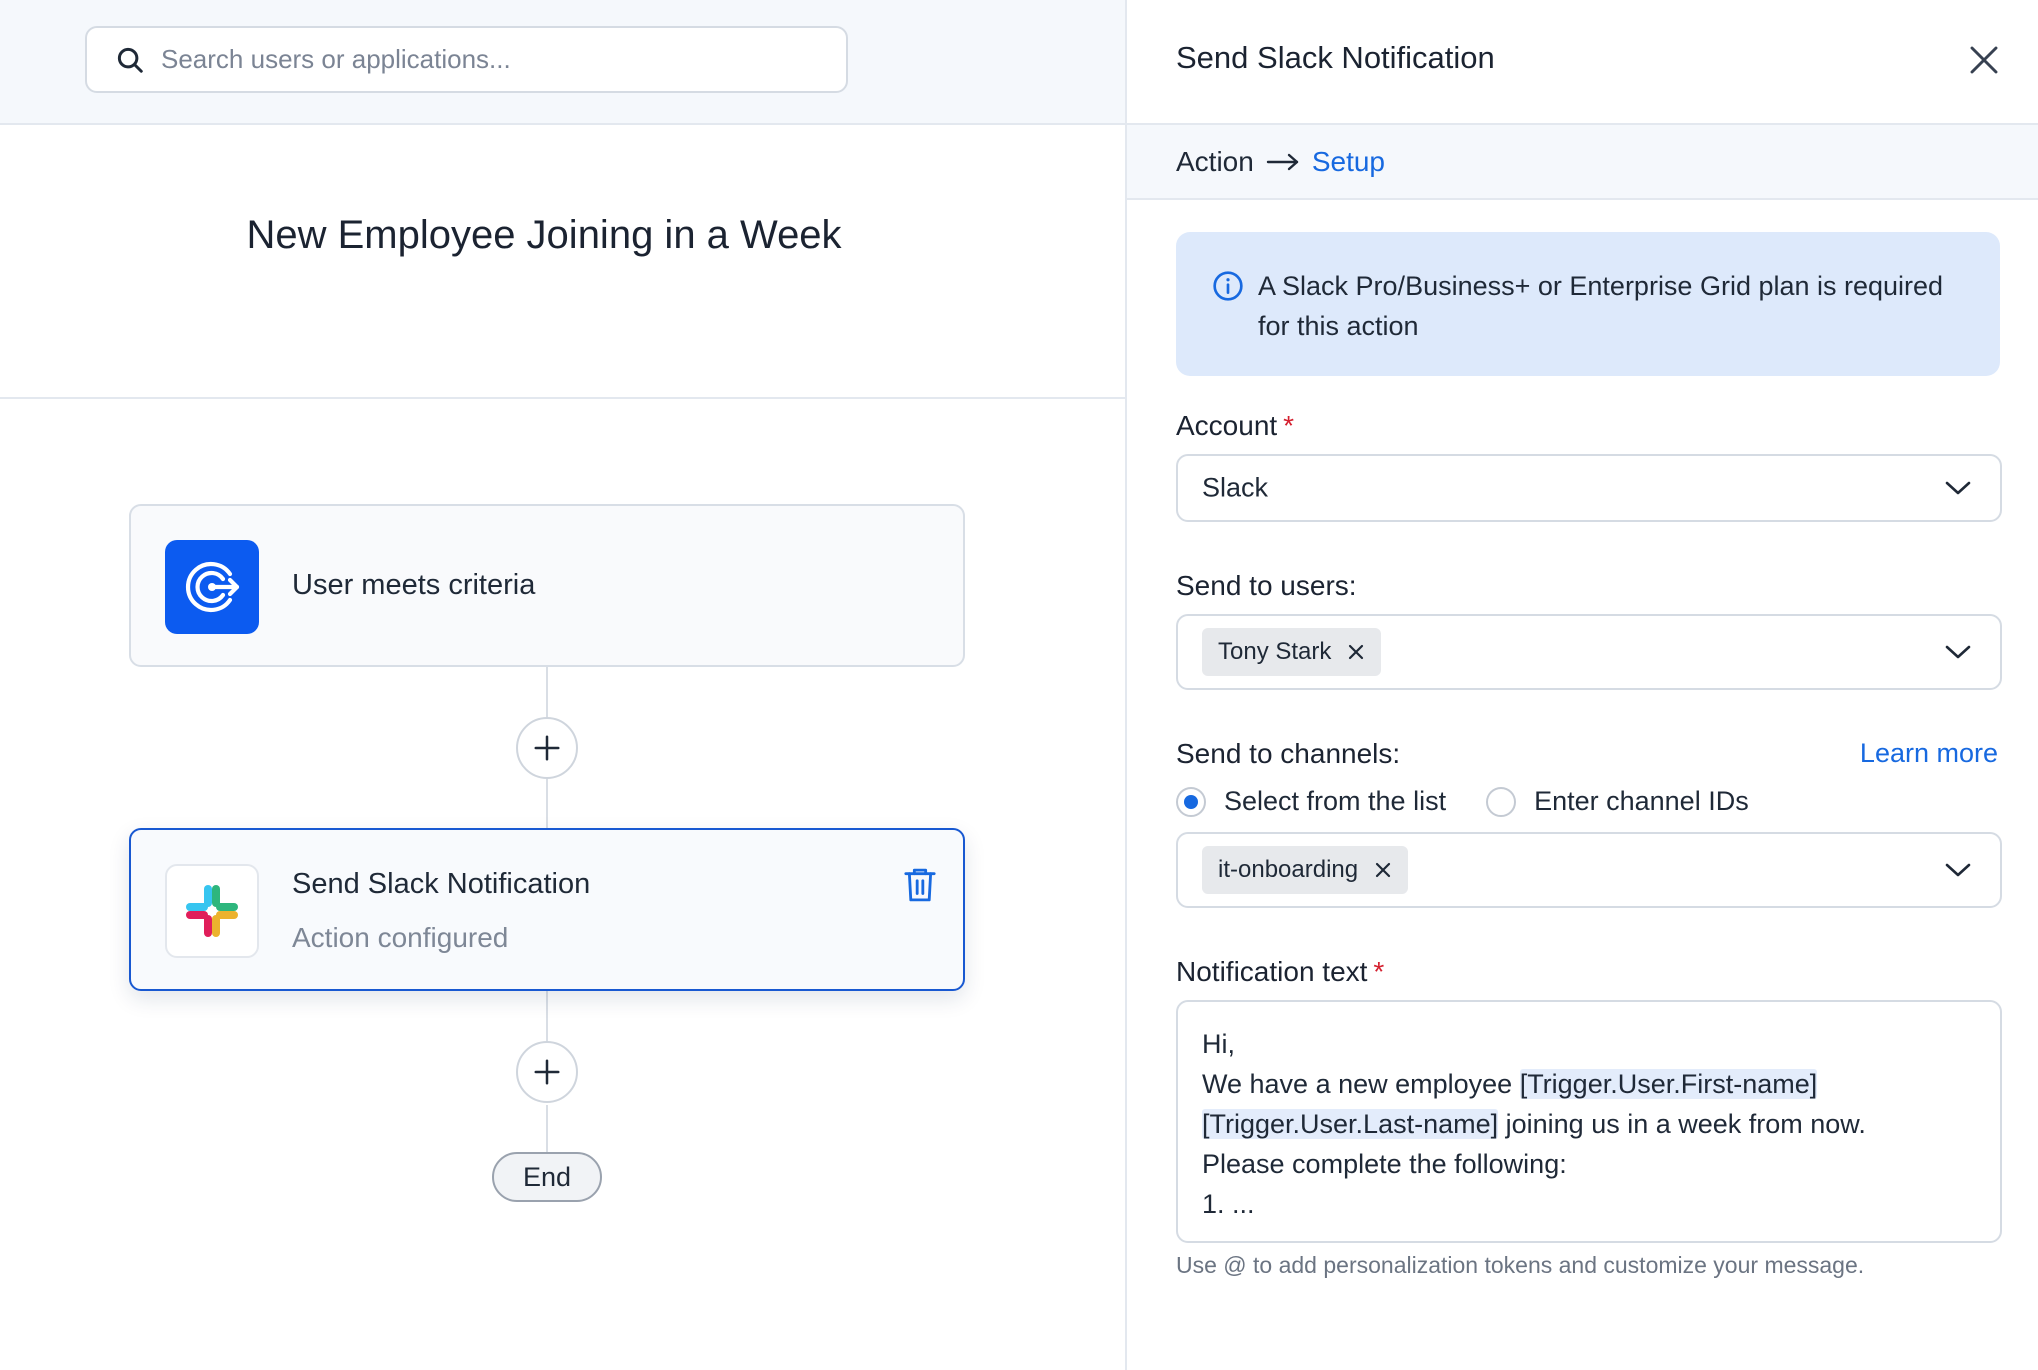 Image resolution: width=2038 pixels, height=1370 pixels. Describe the element at coordinates (1582, 62) in the screenshot. I see `panel-header: Send Slack Notification` at that location.